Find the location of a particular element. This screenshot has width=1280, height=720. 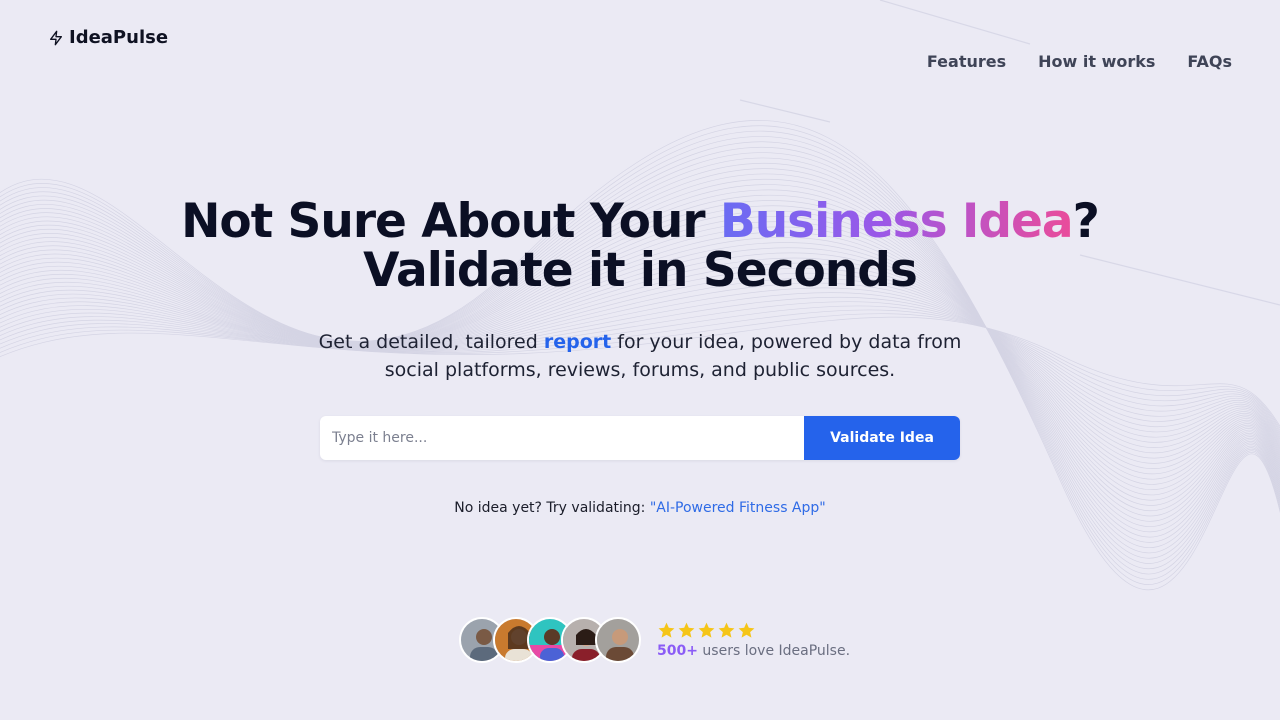

user-avatars is located at coordinates (550, 640).